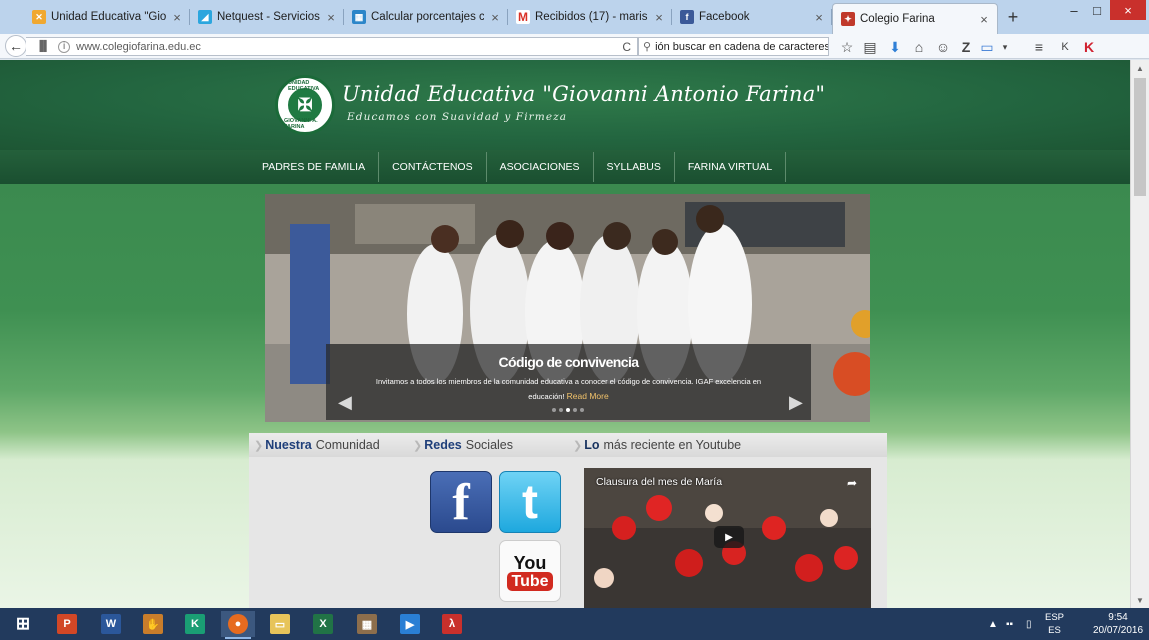  What do you see at coordinates (993, 624) in the screenshot?
I see `tray-chevron-icon: ▲` at bounding box center [993, 624].